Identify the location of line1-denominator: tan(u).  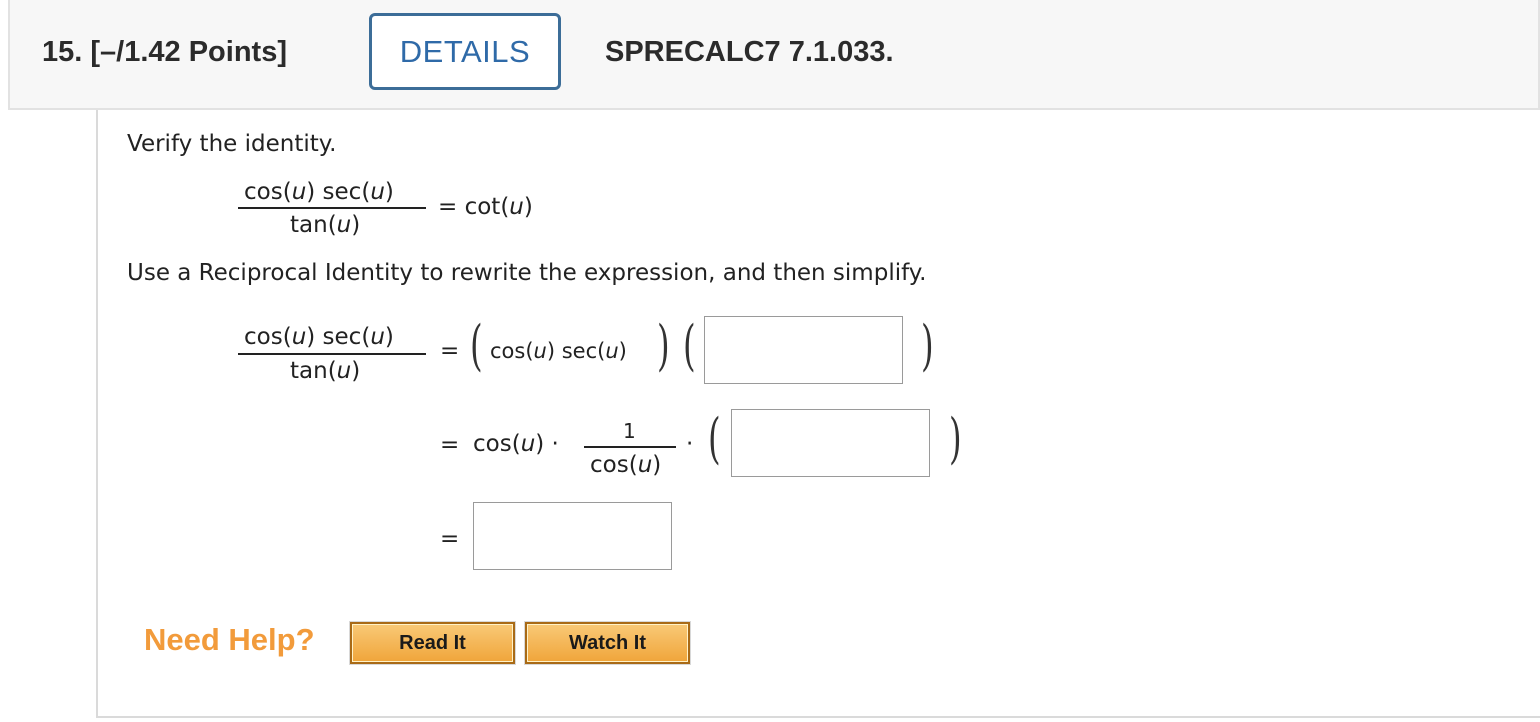
(325, 371).